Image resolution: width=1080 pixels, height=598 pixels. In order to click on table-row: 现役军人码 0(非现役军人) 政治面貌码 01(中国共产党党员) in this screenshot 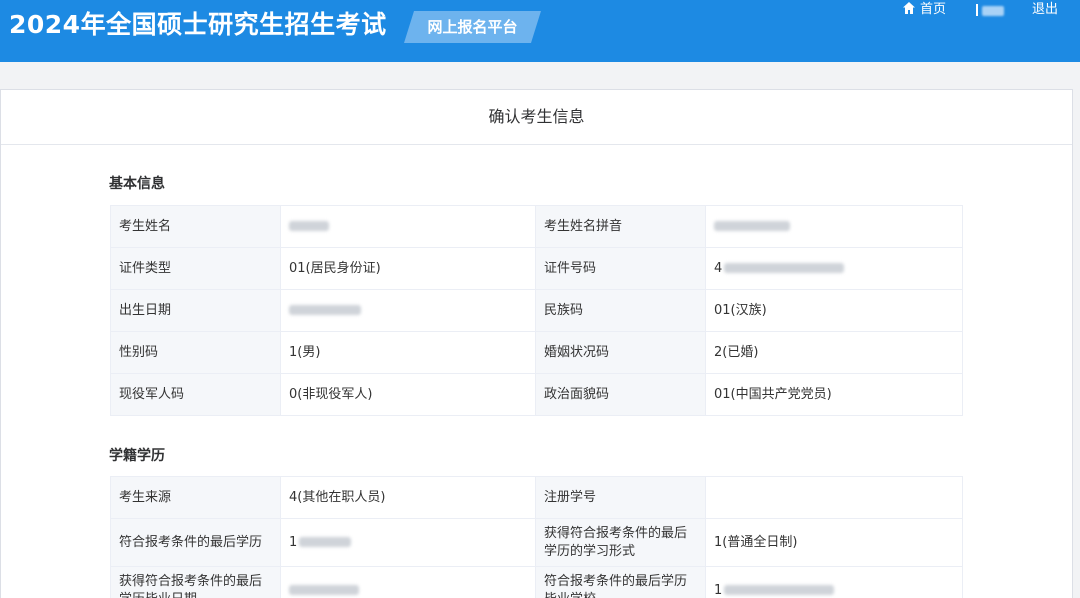, I will do `click(536, 394)`.